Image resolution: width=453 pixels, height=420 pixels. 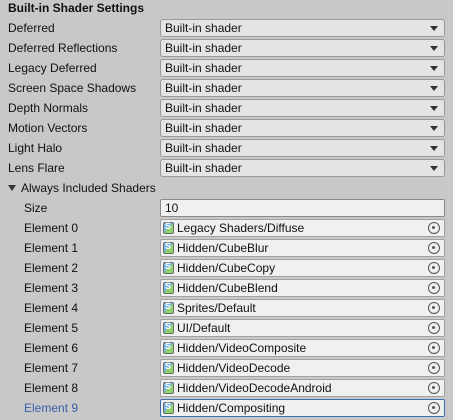 What do you see at coordinates (216, 308) in the screenshot?
I see `shader-name: Sprites/Default` at bounding box center [216, 308].